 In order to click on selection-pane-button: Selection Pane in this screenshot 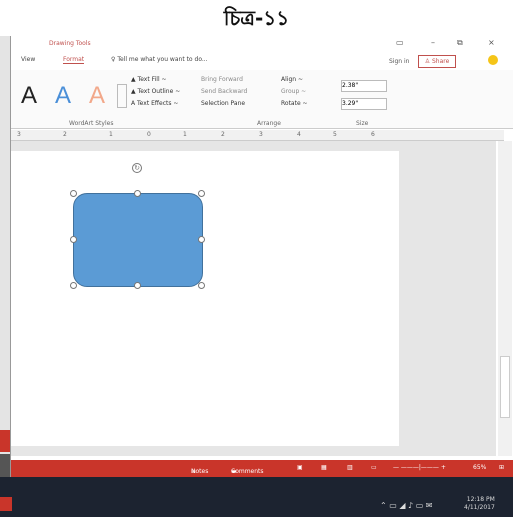, I will do `click(223, 103)`.